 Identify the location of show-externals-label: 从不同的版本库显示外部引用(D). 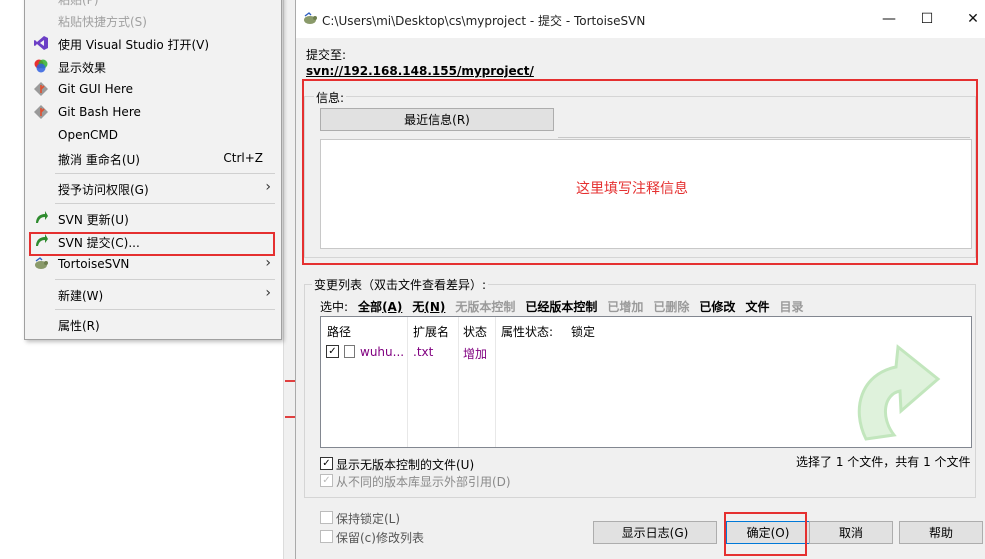
(423, 482).